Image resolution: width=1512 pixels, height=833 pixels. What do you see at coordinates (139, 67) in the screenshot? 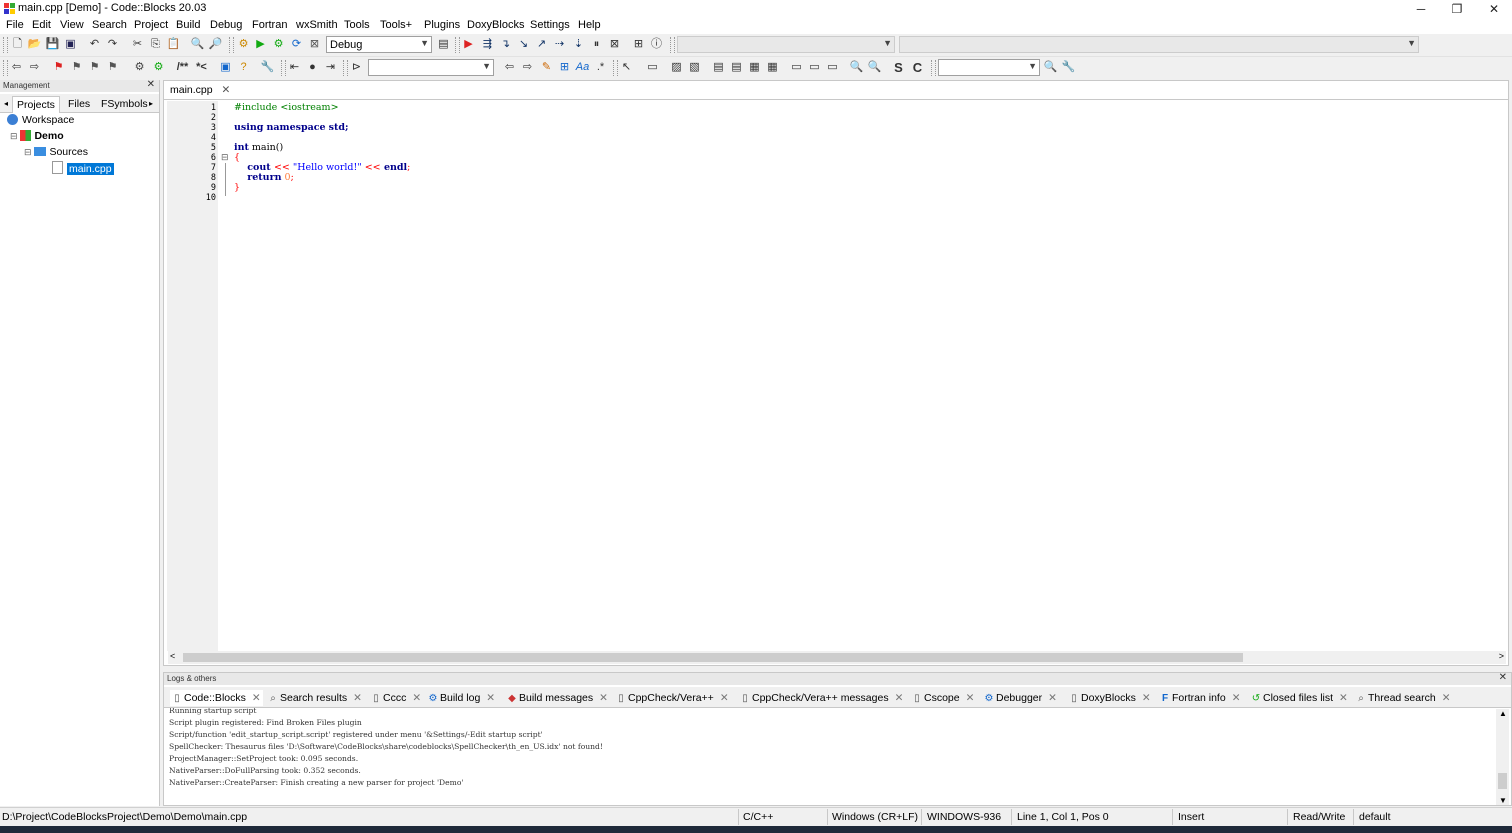
I see `build-file-icon: ⚙` at bounding box center [139, 67].